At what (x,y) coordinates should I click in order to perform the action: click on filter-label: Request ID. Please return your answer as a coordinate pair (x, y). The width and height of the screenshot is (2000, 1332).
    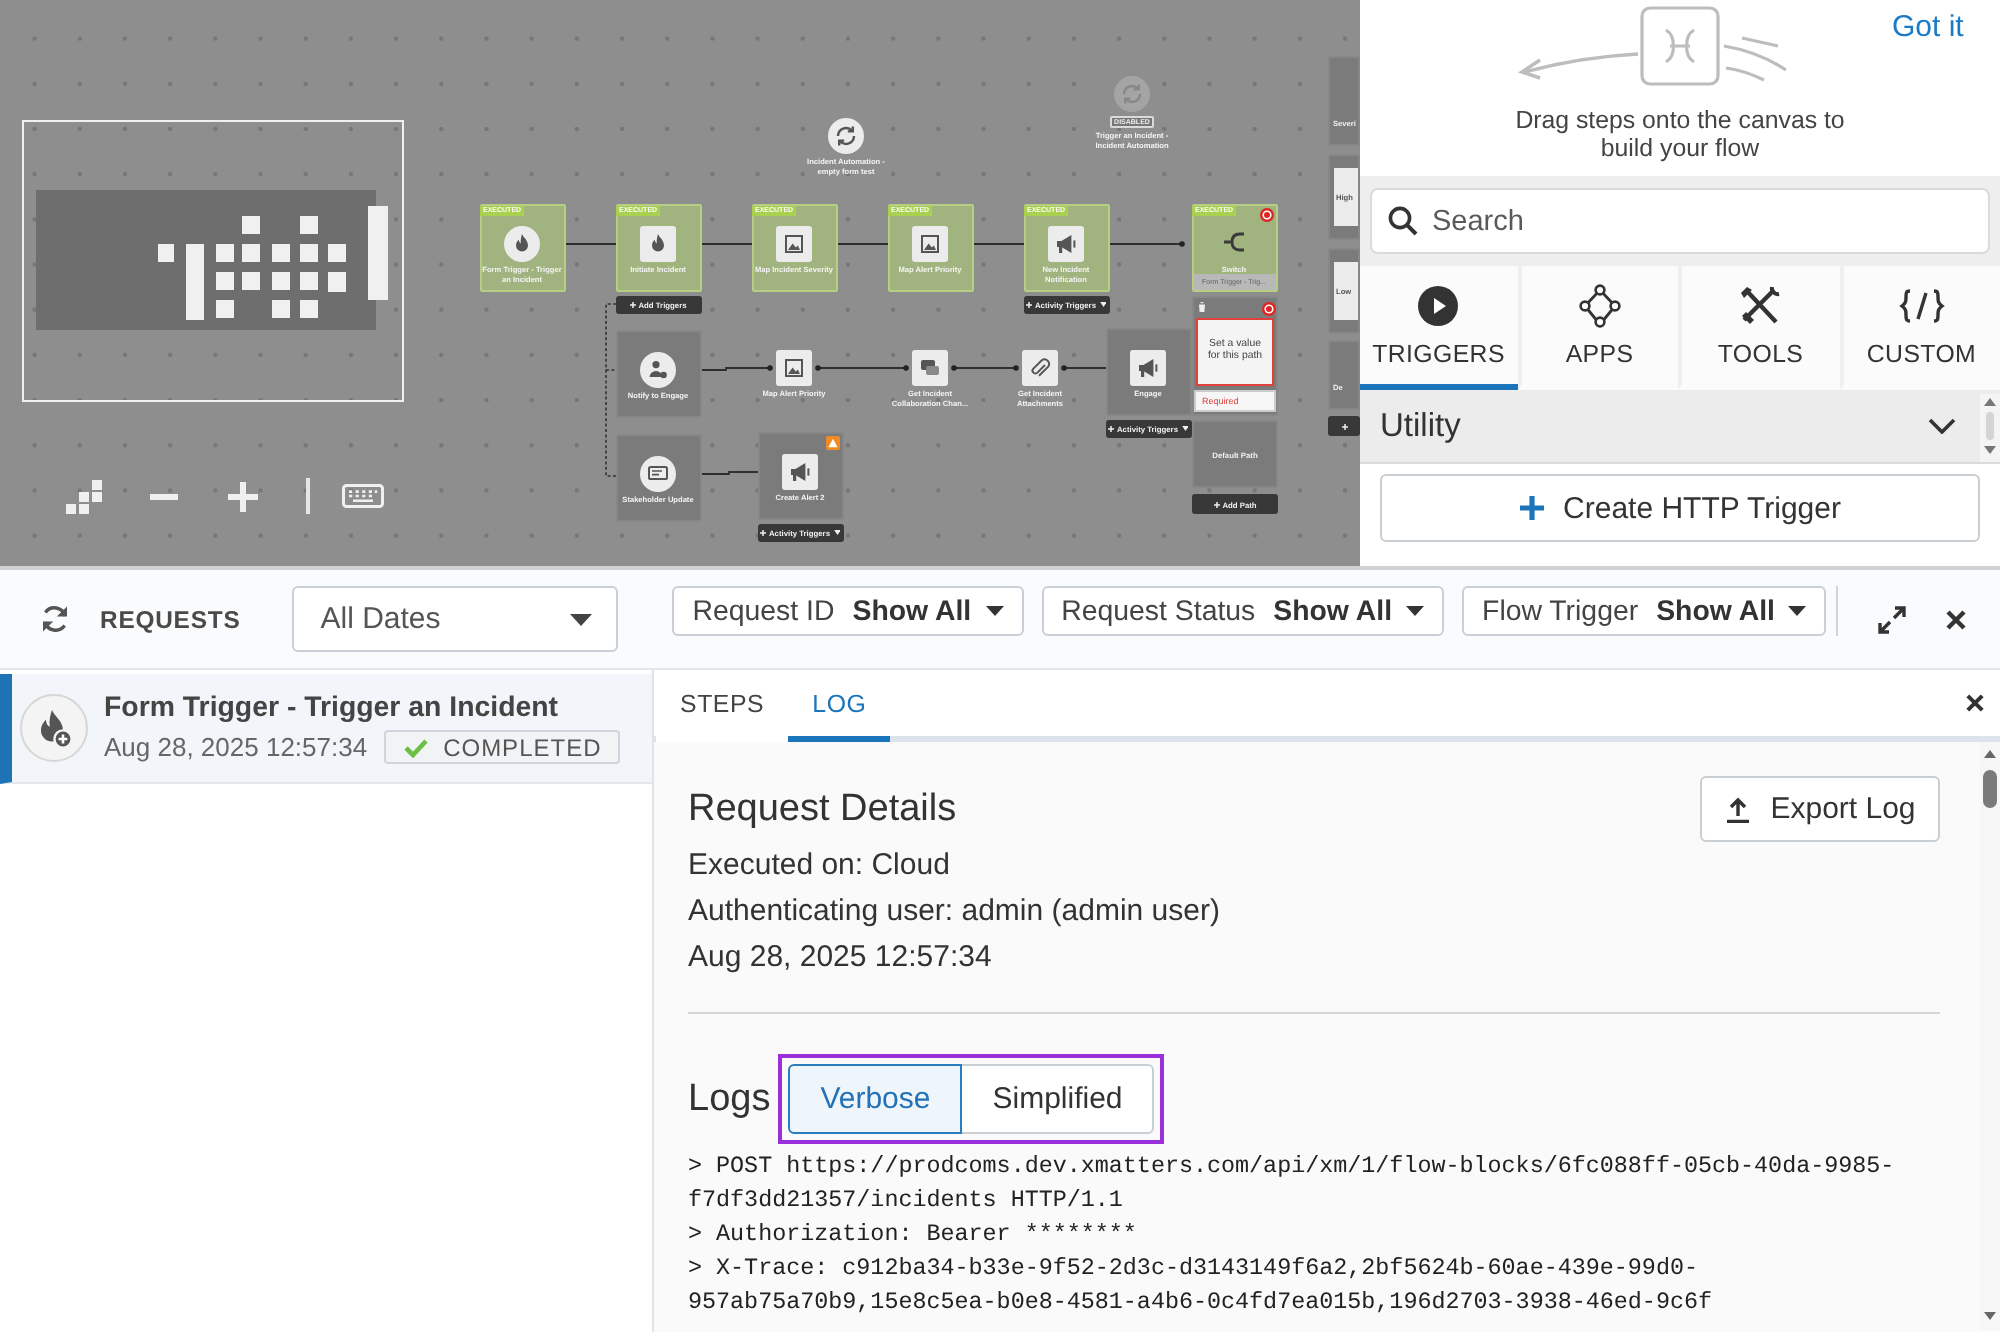
    Looking at the image, I should click on (763, 611).